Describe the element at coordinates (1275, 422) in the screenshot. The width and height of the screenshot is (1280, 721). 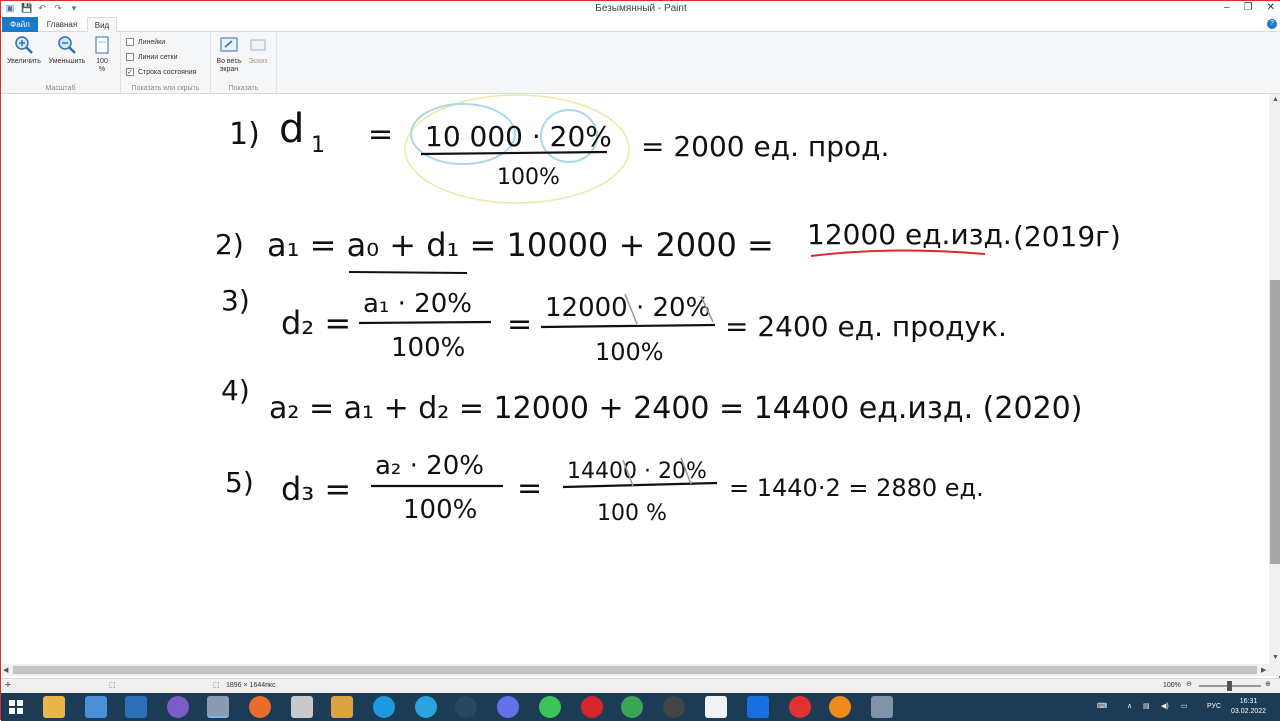
I see `vertical-scroll-thumb` at that location.